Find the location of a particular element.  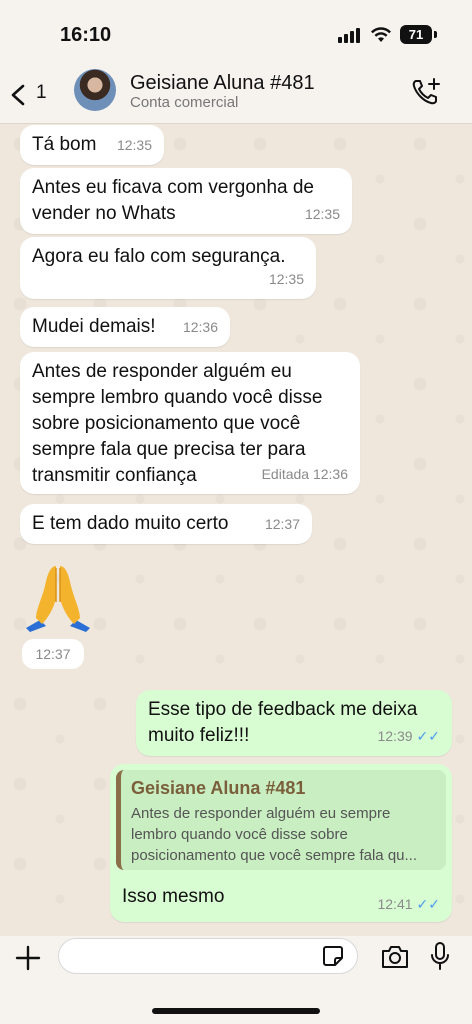

plus-icon is located at coordinates (28, 958).